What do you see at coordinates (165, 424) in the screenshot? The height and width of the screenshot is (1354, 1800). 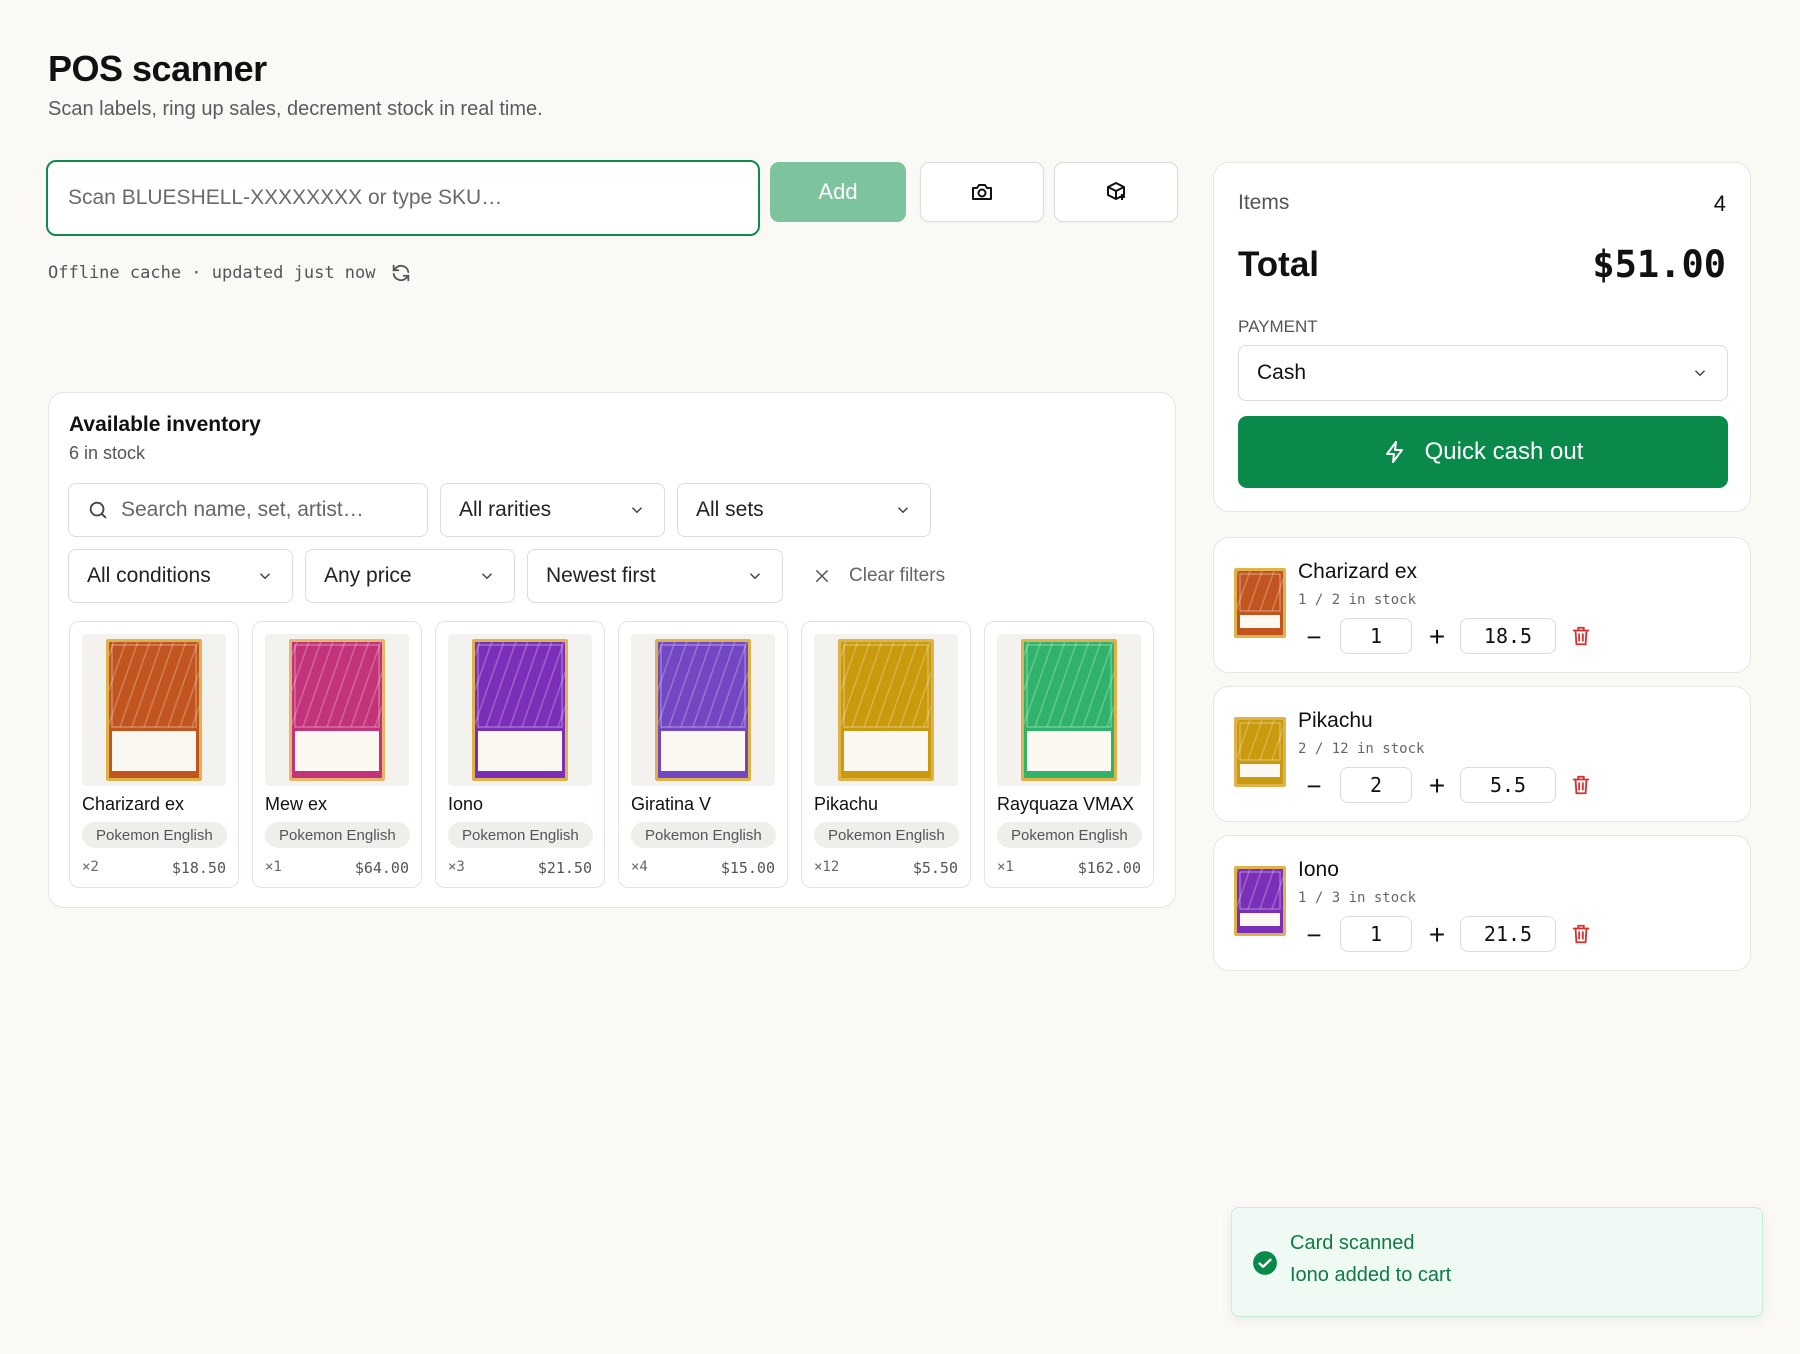 I see `inventory-title: Available inventory` at bounding box center [165, 424].